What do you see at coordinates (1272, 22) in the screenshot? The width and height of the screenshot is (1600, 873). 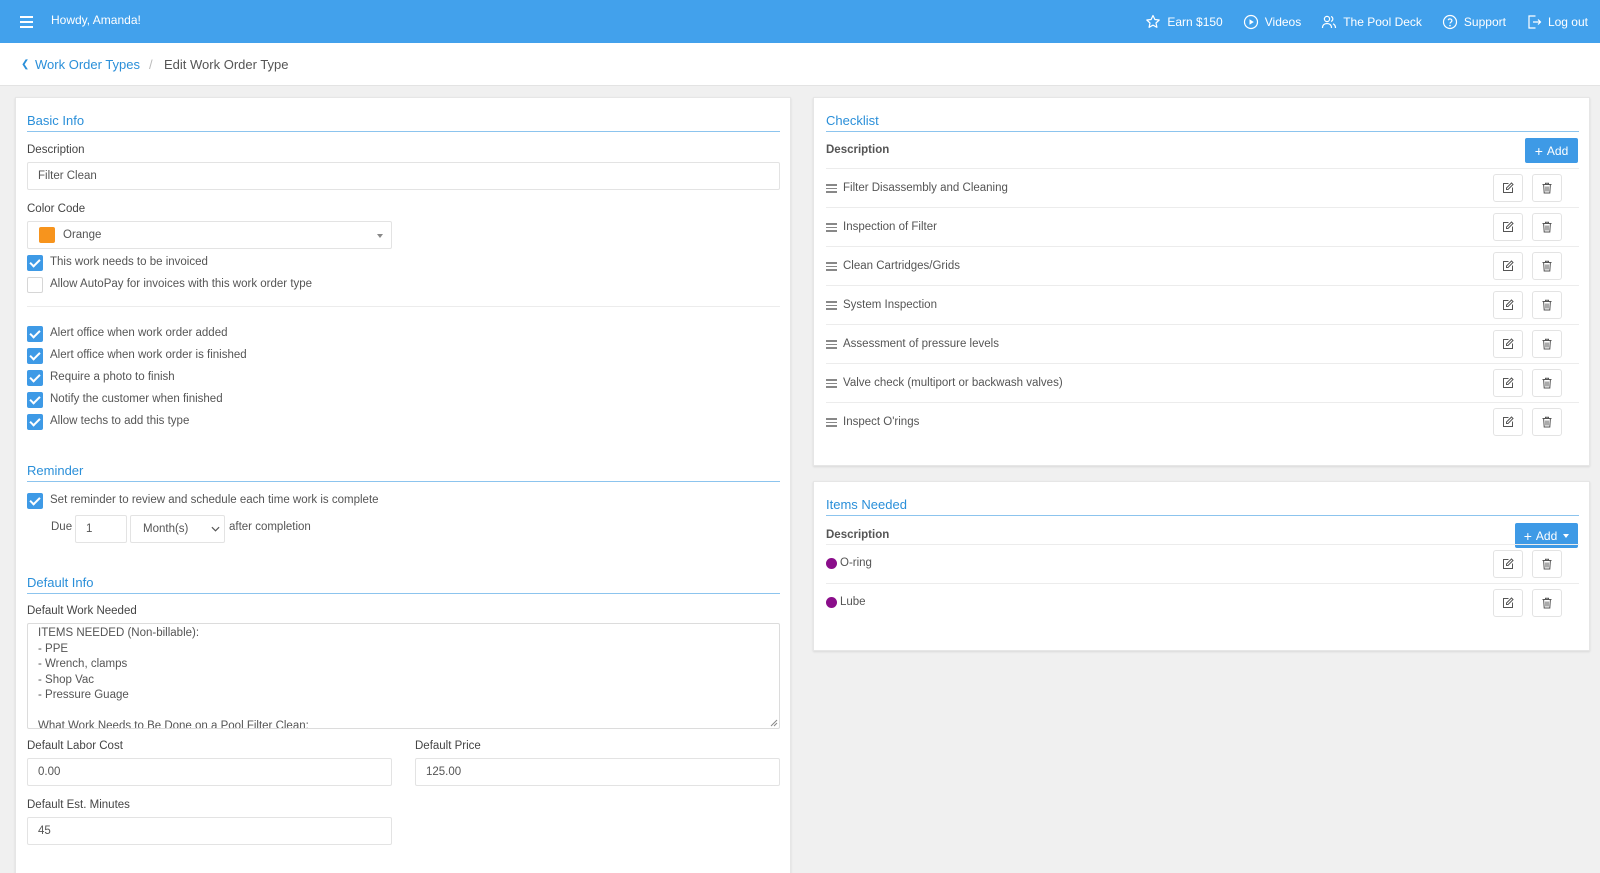 I see `videos-link: Videos` at bounding box center [1272, 22].